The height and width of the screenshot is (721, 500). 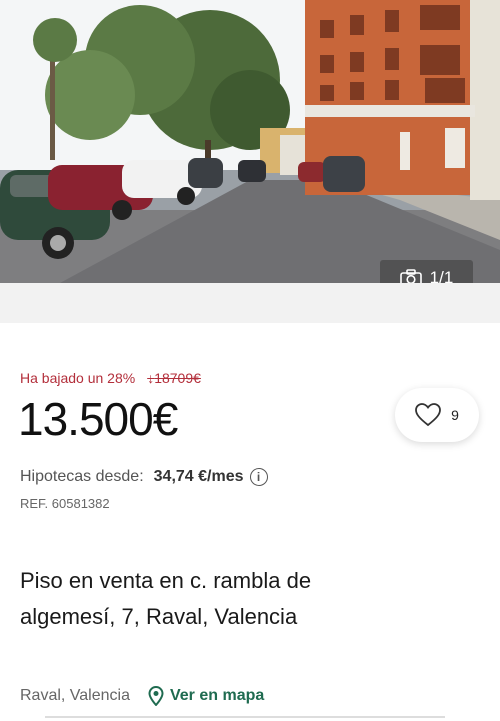 What do you see at coordinates (410, 275) in the screenshot?
I see `camera-icon` at bounding box center [410, 275].